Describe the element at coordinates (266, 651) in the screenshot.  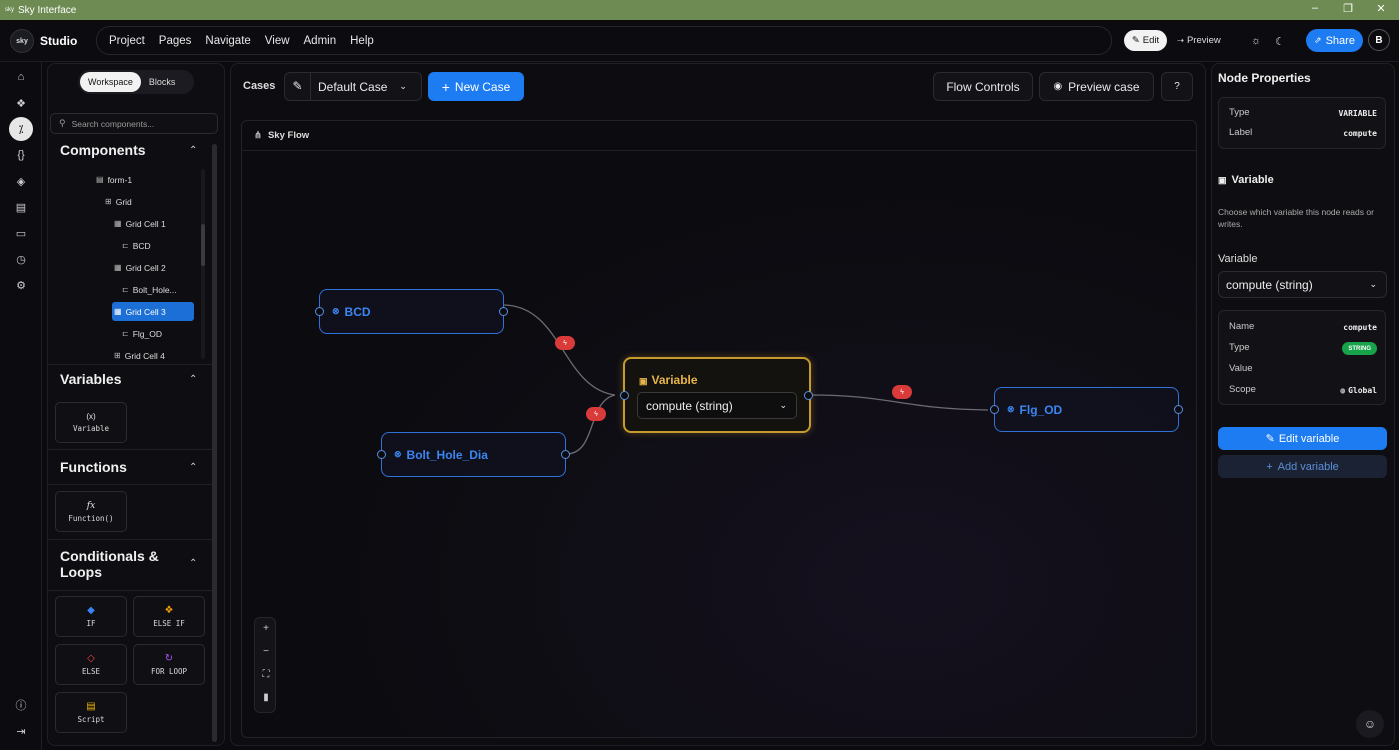
I see `zoom-out-icon: −` at that location.